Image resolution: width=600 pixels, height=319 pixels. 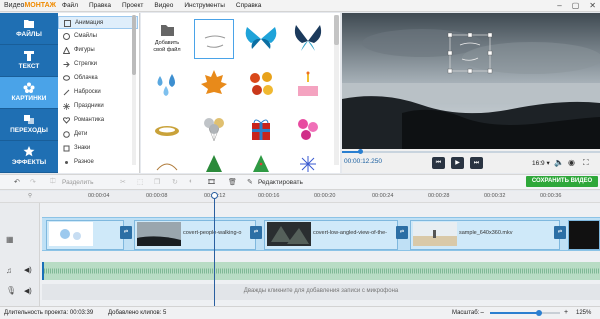 I want to click on flowers-icon, so click(x=308, y=129).